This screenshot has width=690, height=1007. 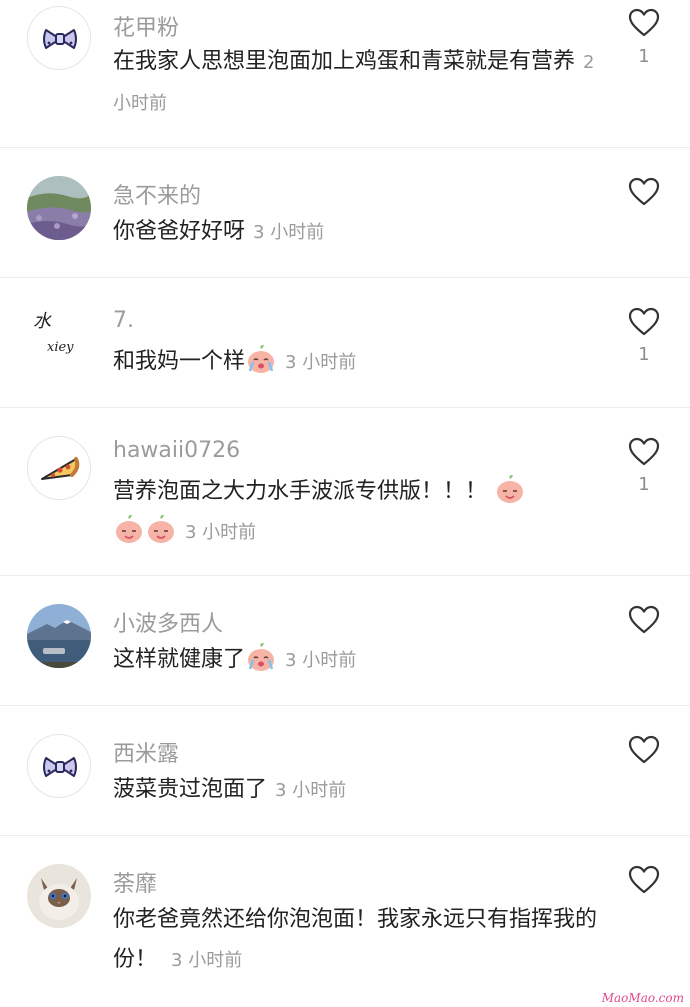 What do you see at coordinates (168, 622) in the screenshot?
I see `username: 小波多西人` at bounding box center [168, 622].